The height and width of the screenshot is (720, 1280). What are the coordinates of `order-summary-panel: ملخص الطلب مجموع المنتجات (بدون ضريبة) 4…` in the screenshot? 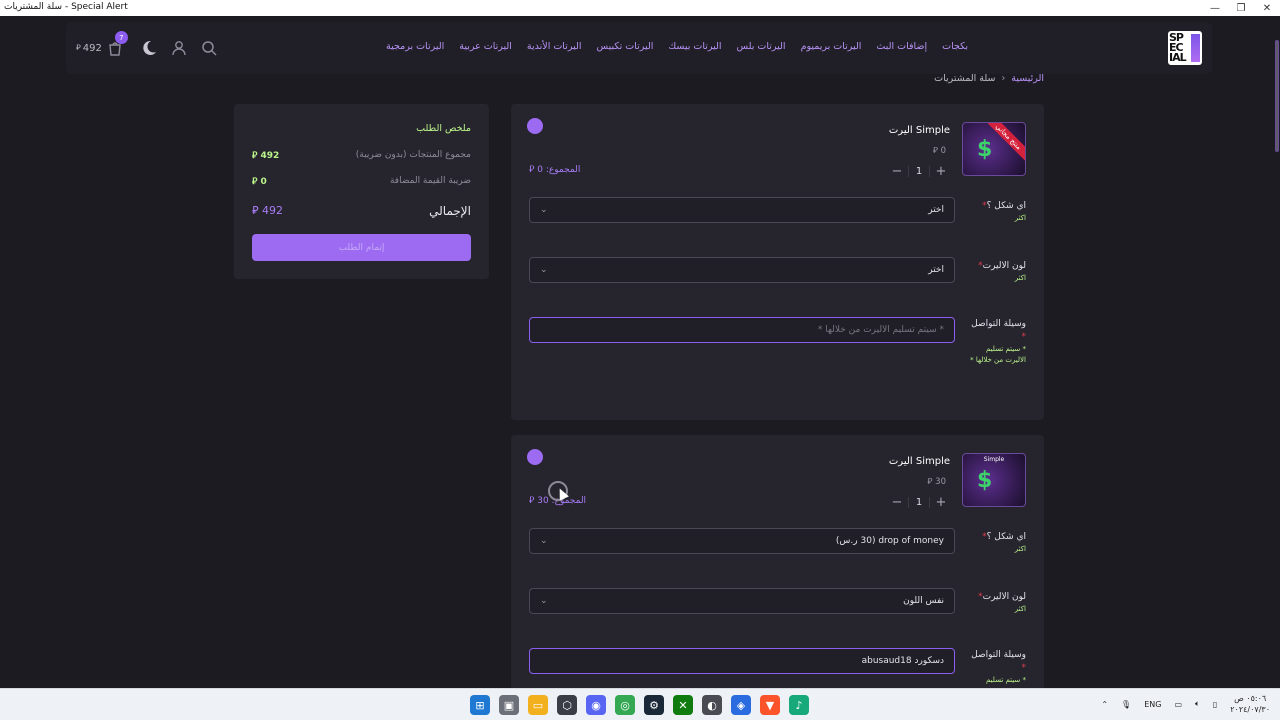 It's located at (361, 191).